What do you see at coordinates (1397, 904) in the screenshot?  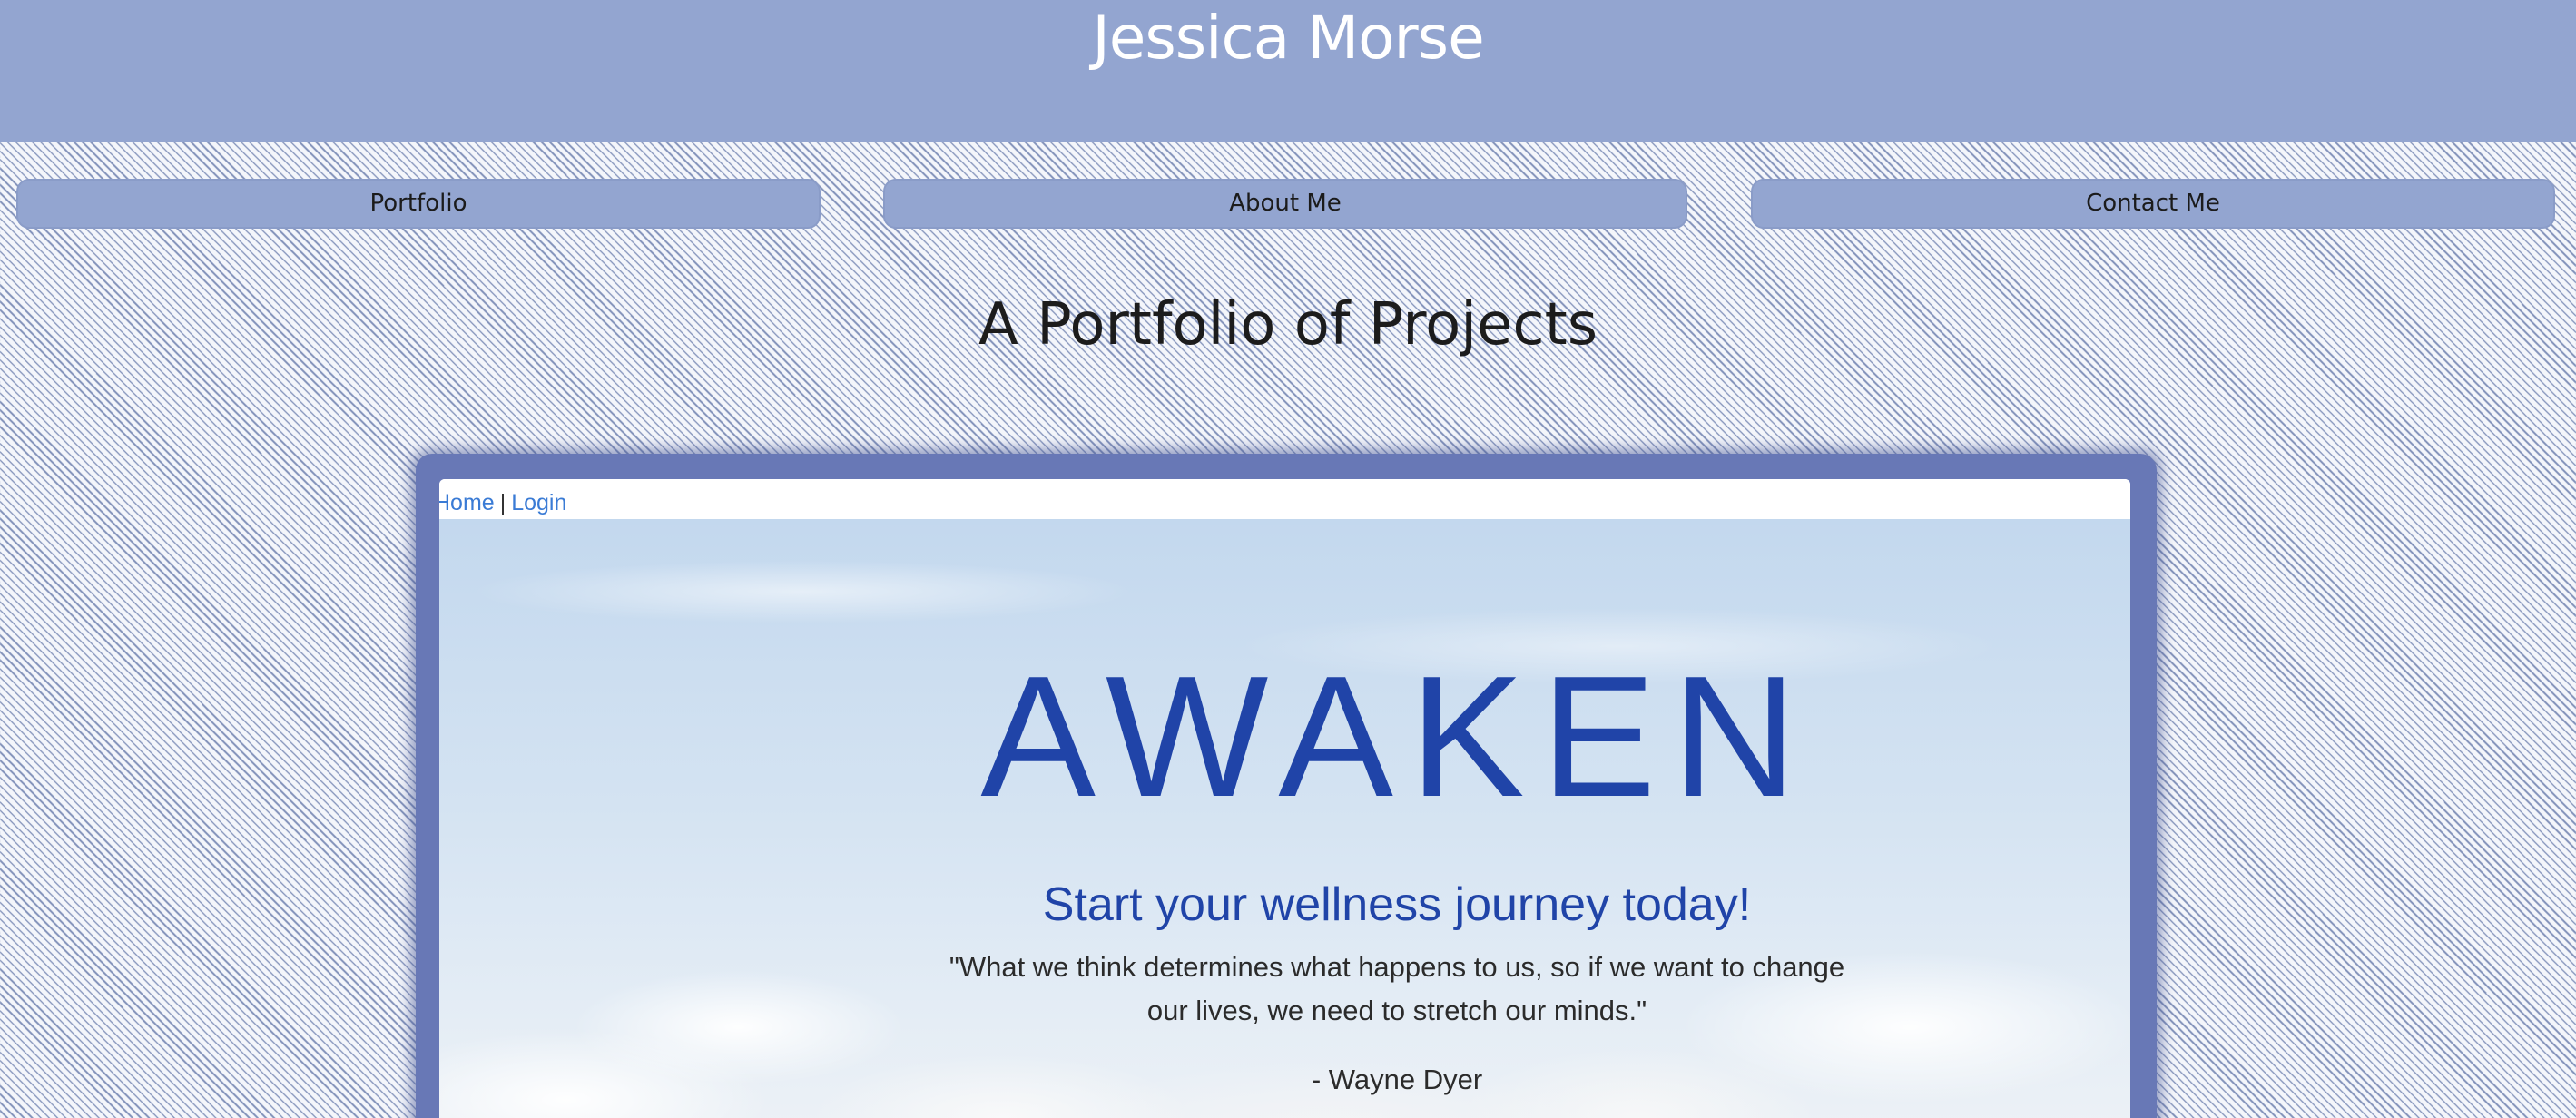 I see `project-tagline: Start your wellness journey today!` at bounding box center [1397, 904].